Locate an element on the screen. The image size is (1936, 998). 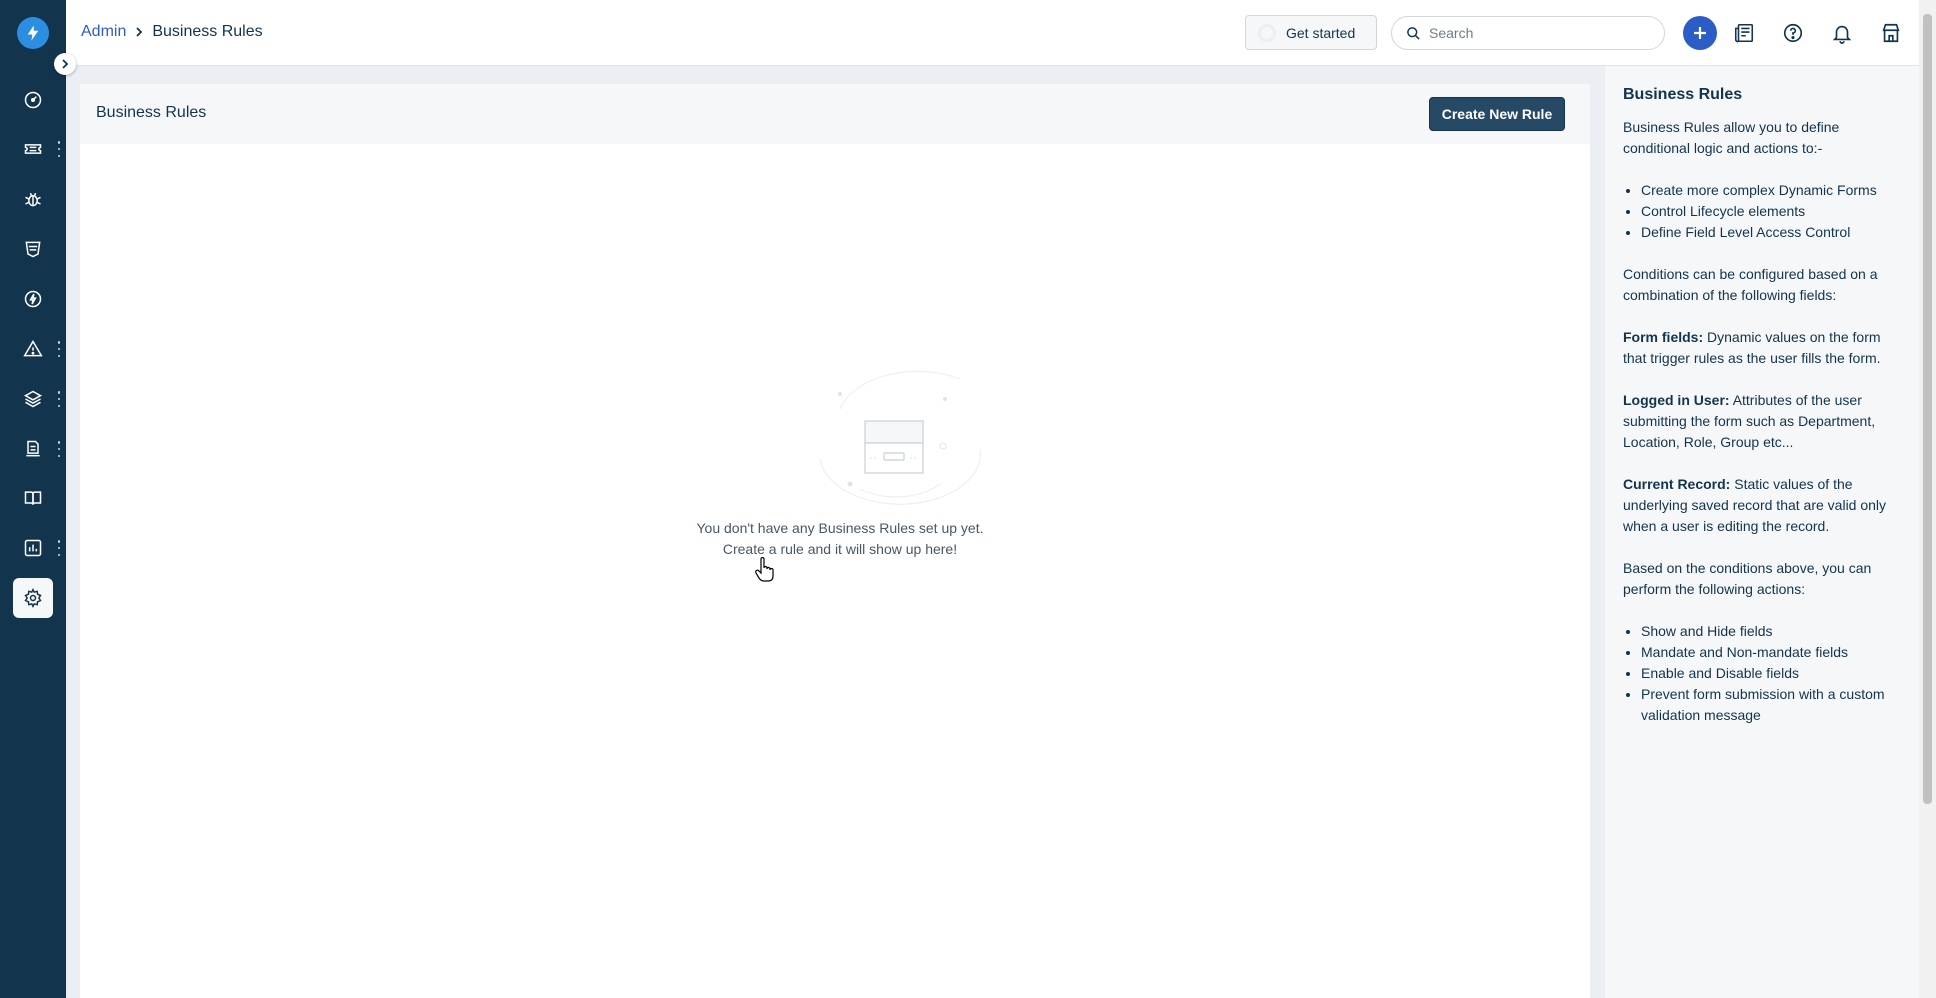
list-item: Define Field Level Access Control is located at coordinates (1771, 232).